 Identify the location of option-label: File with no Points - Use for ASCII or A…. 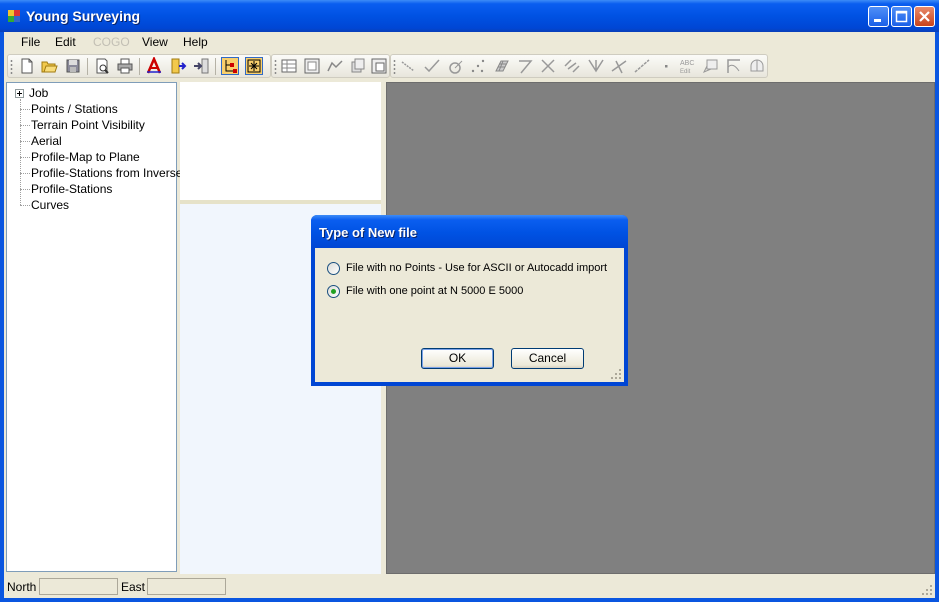
(477, 268).